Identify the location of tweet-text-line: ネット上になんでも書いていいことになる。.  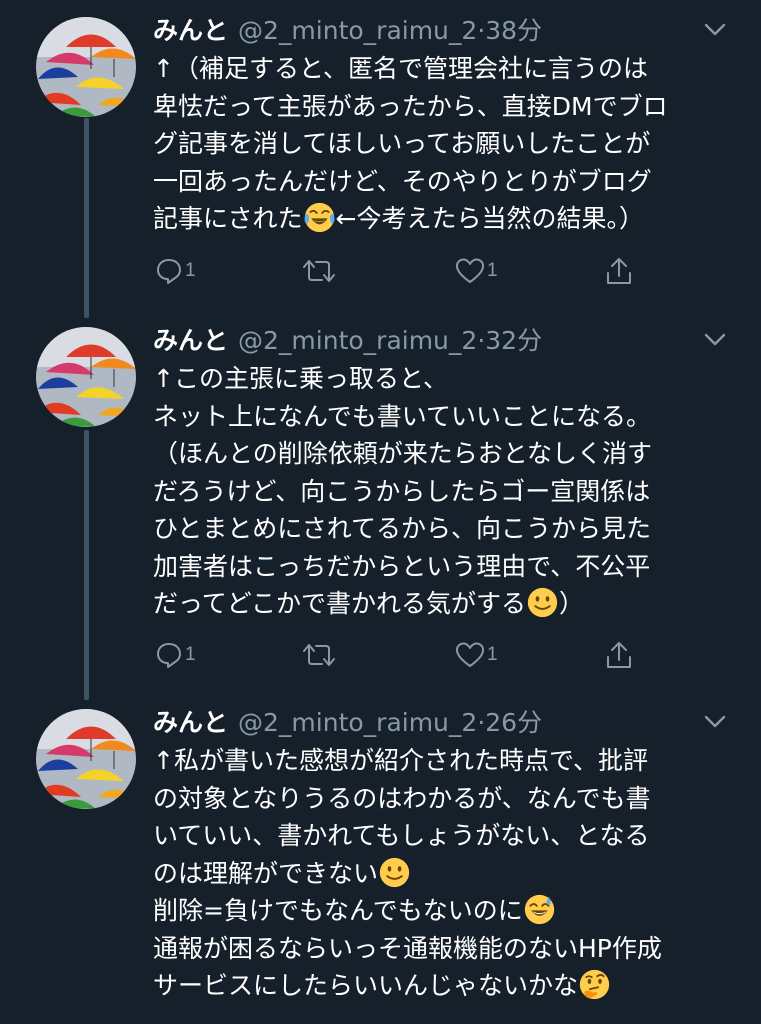
(402, 416).